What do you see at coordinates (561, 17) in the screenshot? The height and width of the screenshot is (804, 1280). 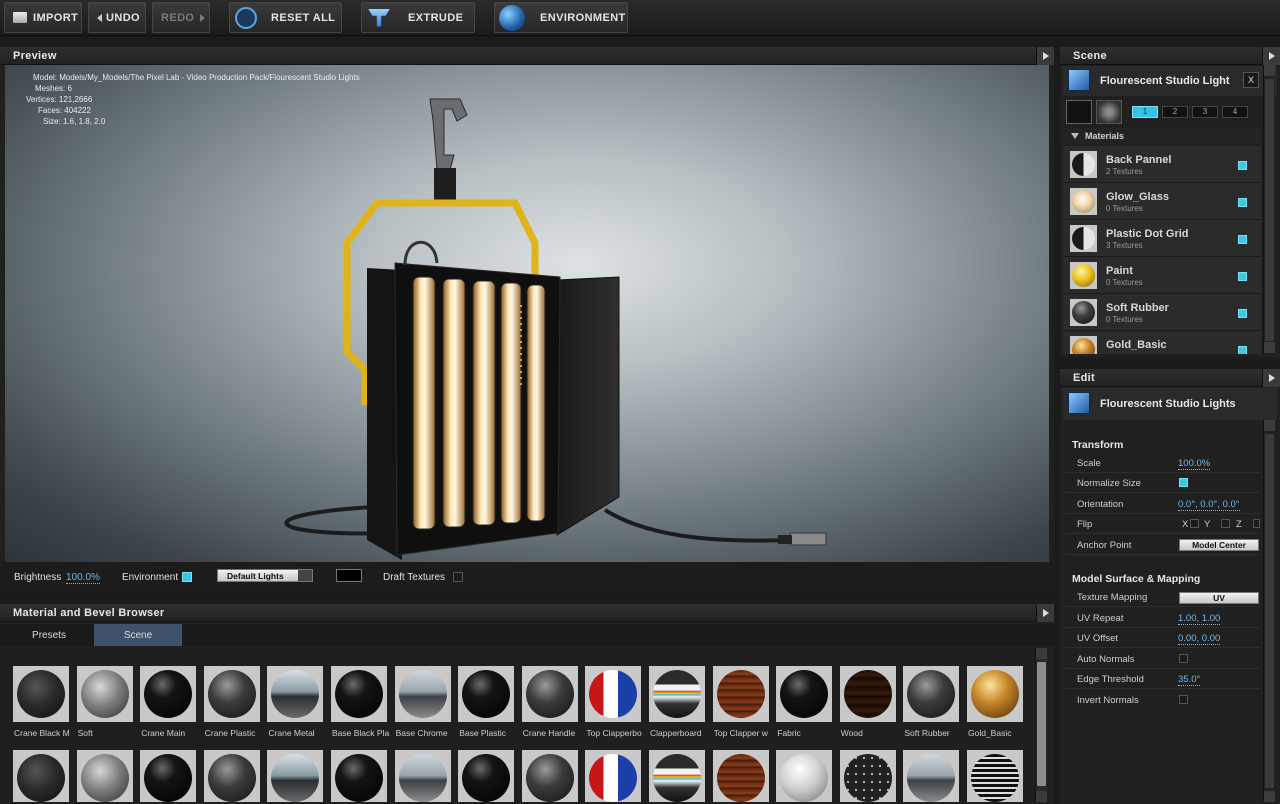 I see `environment-button: ENVIRONMENT` at bounding box center [561, 17].